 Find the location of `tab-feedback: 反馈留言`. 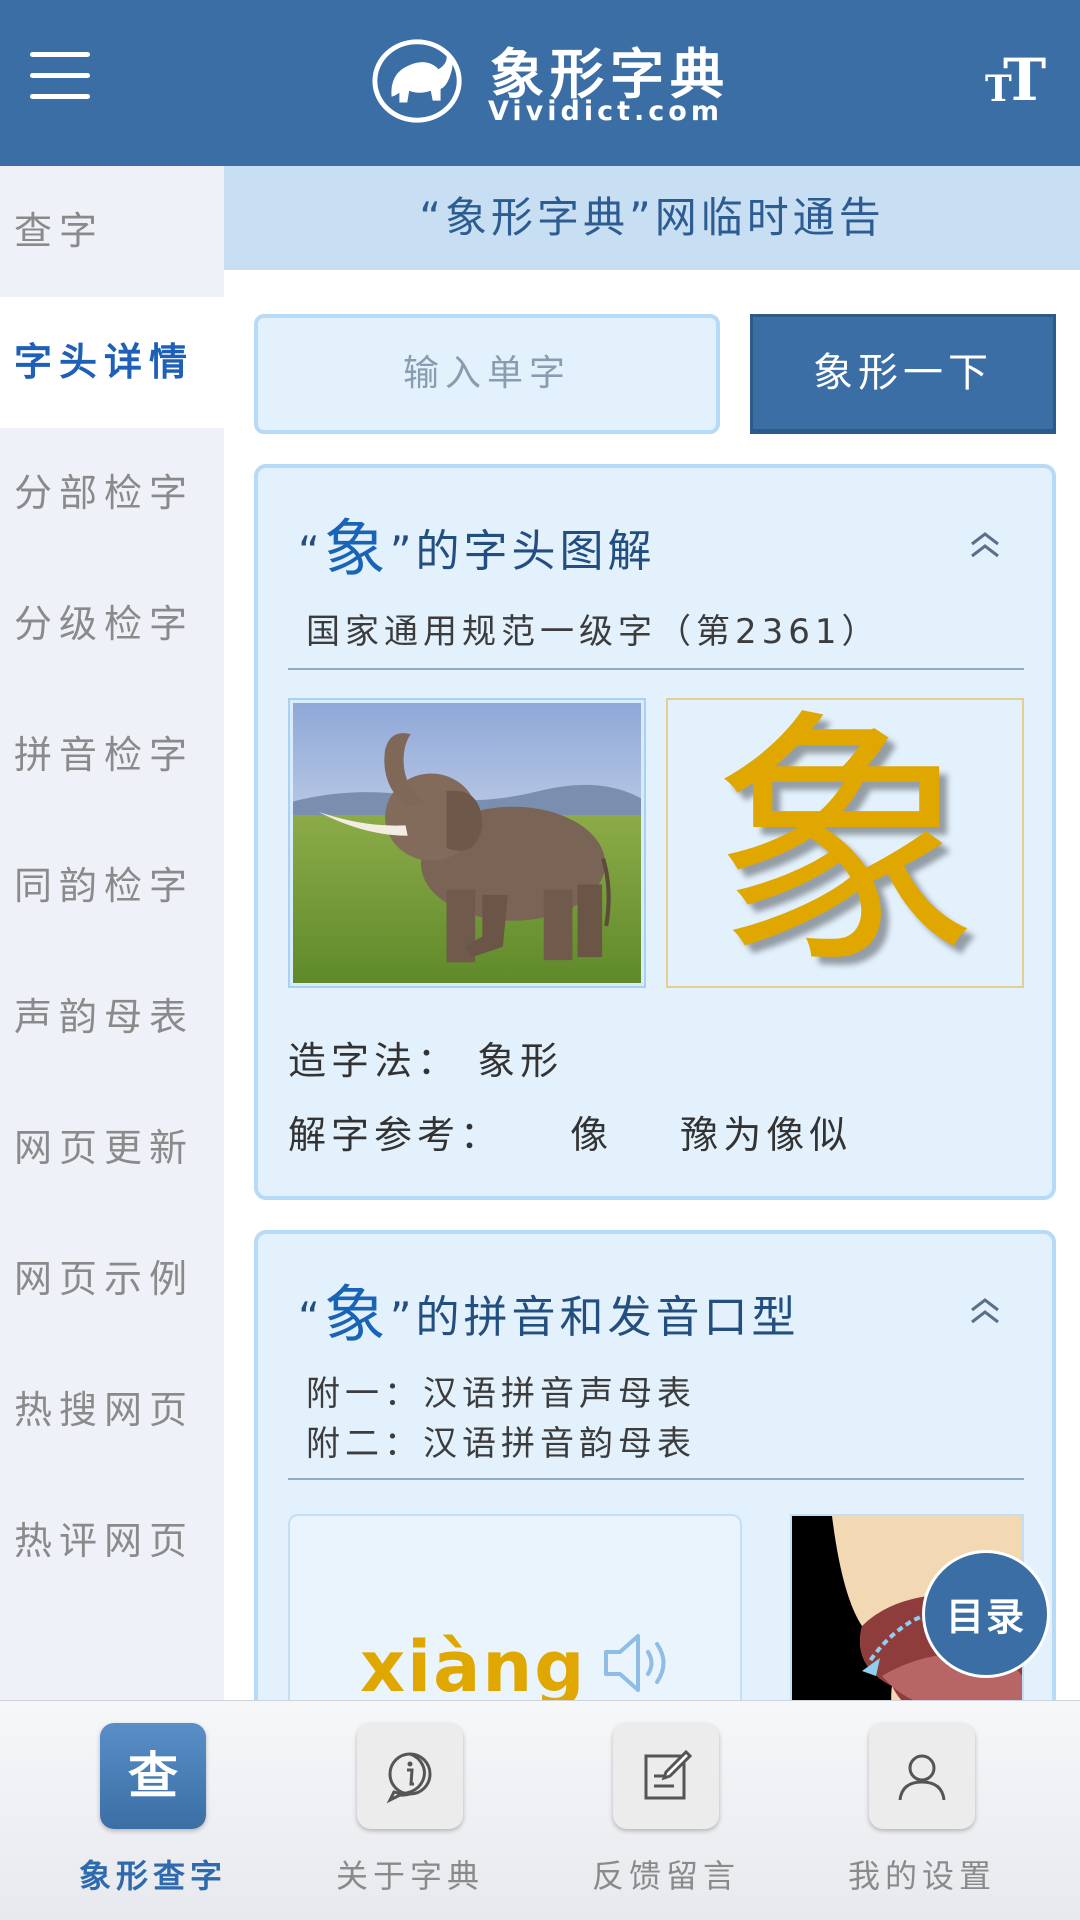

tab-feedback: 反馈留言 is located at coordinates (666, 1813).